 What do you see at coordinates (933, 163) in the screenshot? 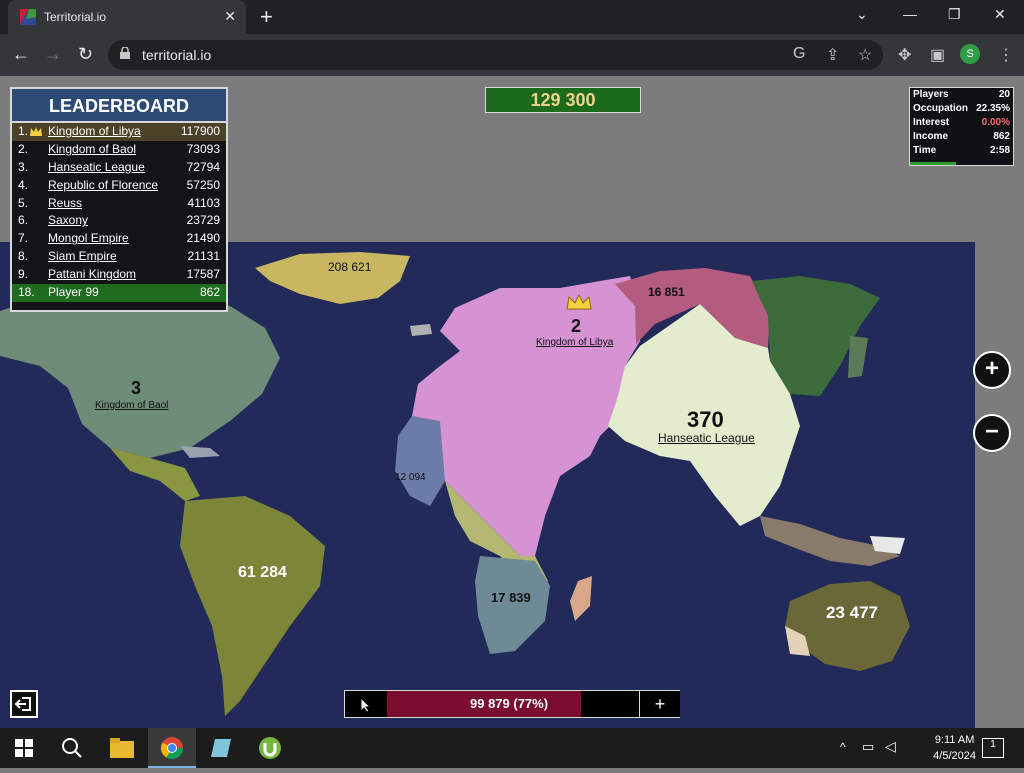
I see `time-progress-bar` at bounding box center [933, 163].